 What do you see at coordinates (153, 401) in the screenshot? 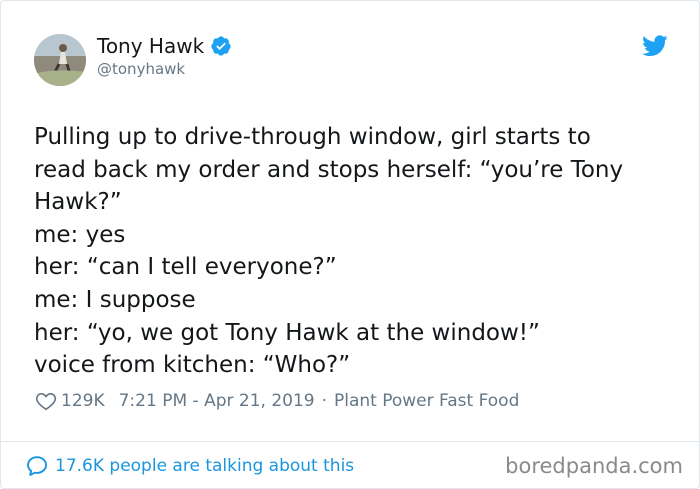
I see `tweet-time: 7:21 PM` at bounding box center [153, 401].